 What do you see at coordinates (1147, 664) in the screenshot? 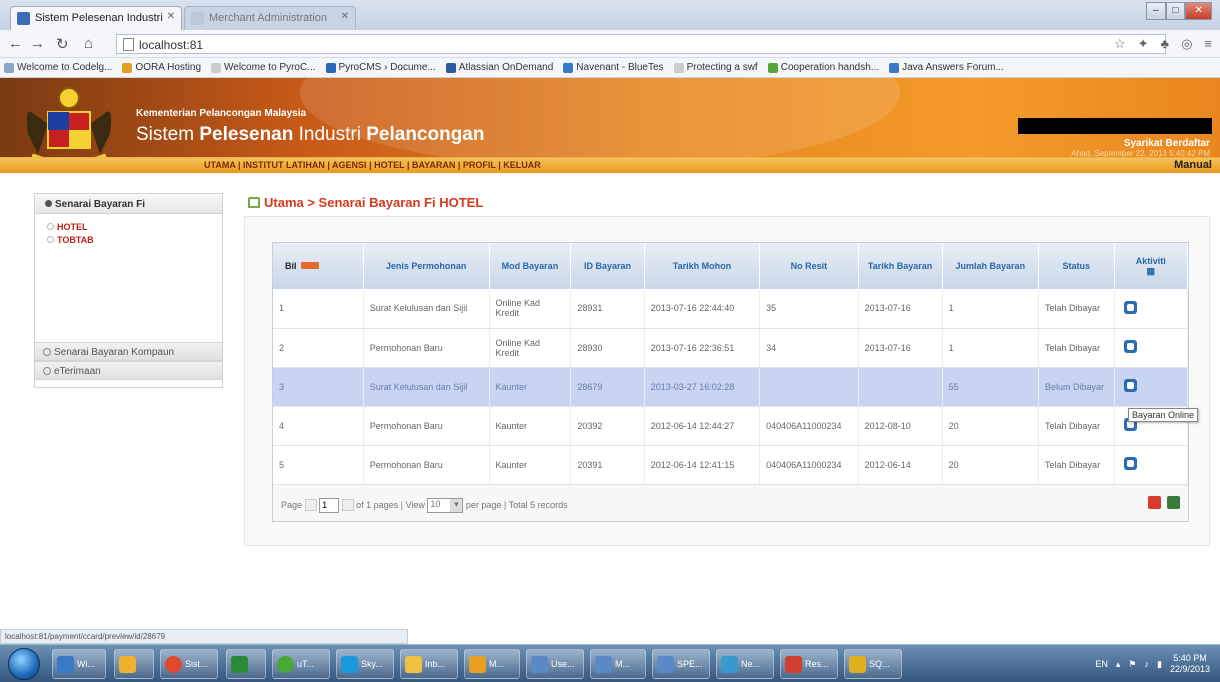
I see `volume-icon: ♪` at bounding box center [1147, 664].